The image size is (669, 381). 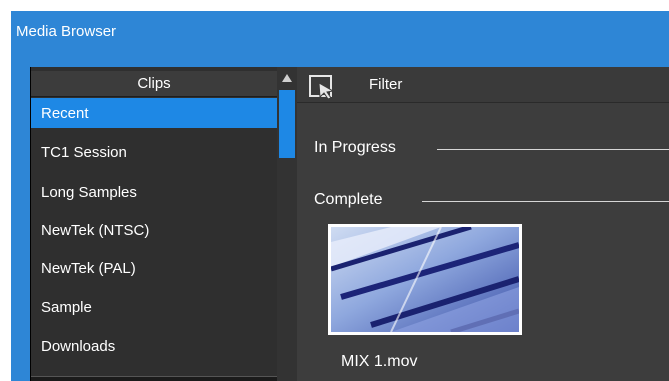 I want to click on filter-label: Filter, so click(x=385, y=85).